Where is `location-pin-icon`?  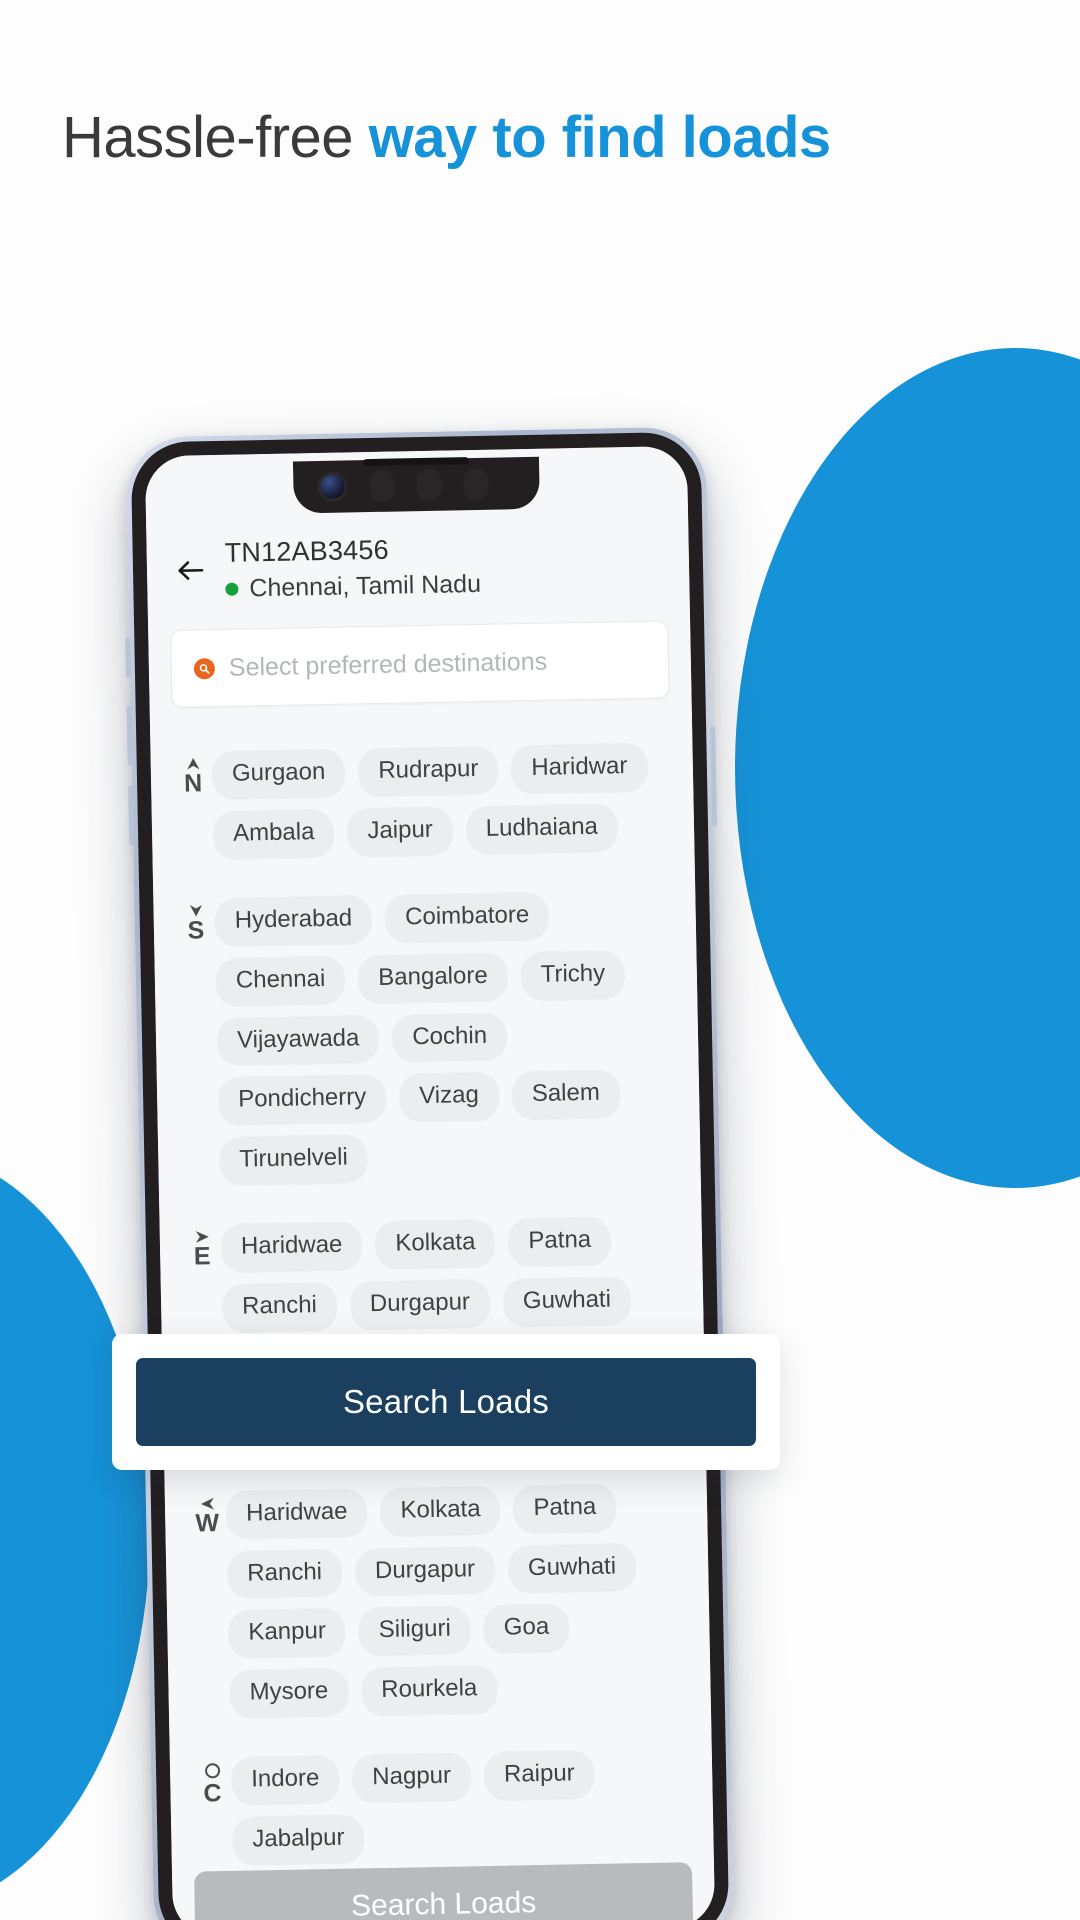 location-pin-icon is located at coordinates (204, 668).